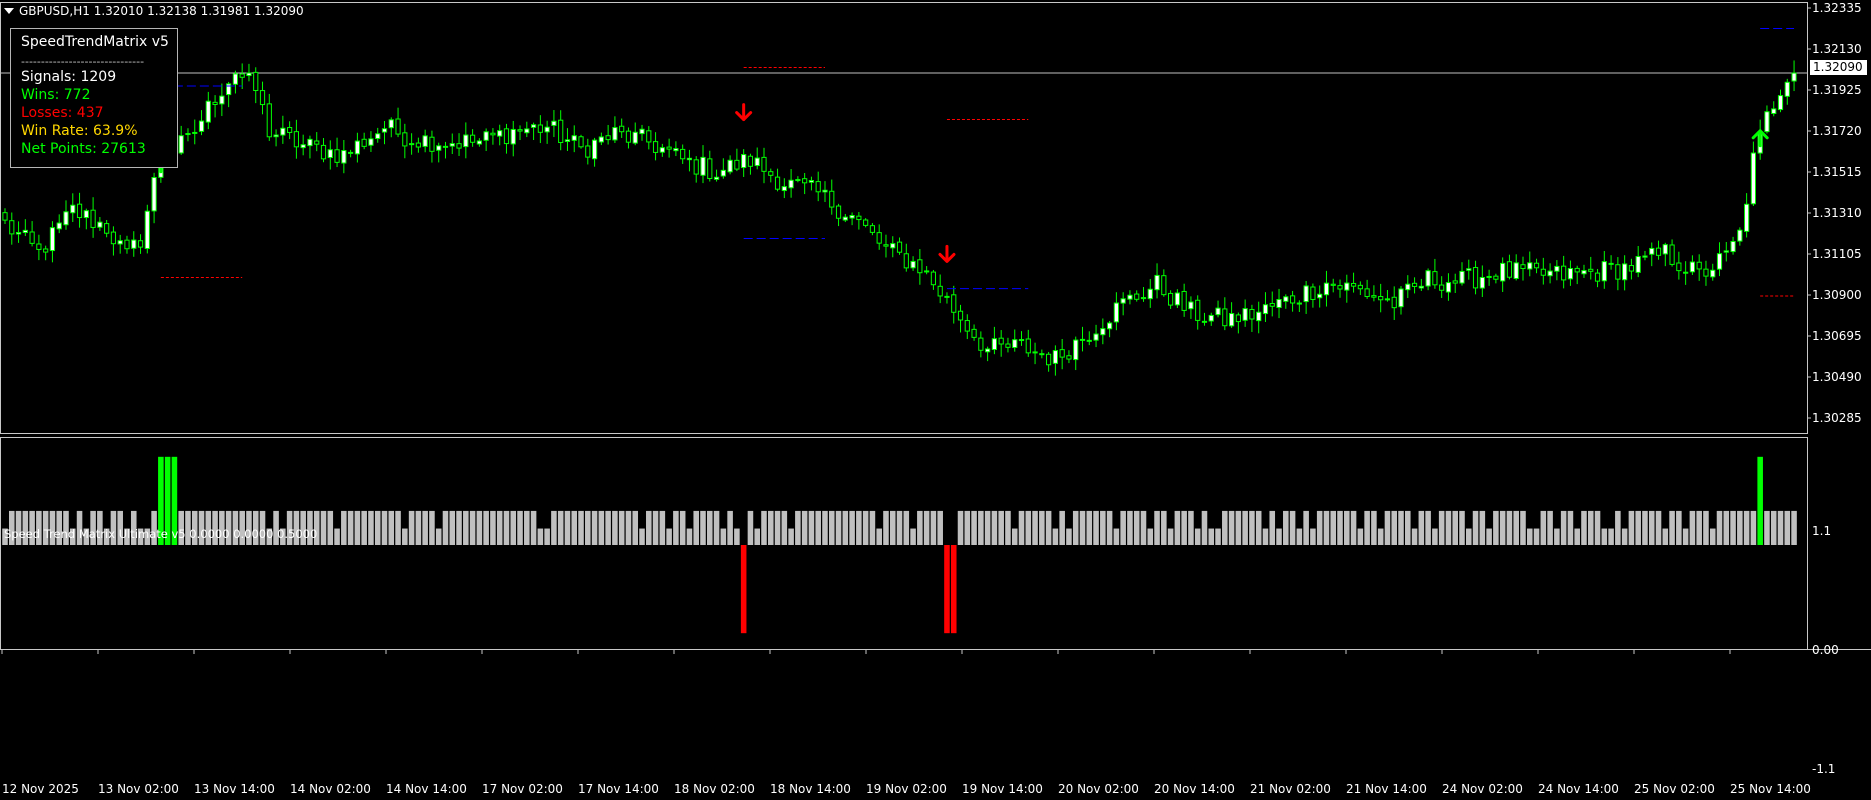  What do you see at coordinates (426, 789) in the screenshot?
I see `time-axis-label: 14 Nov 14:00` at bounding box center [426, 789].